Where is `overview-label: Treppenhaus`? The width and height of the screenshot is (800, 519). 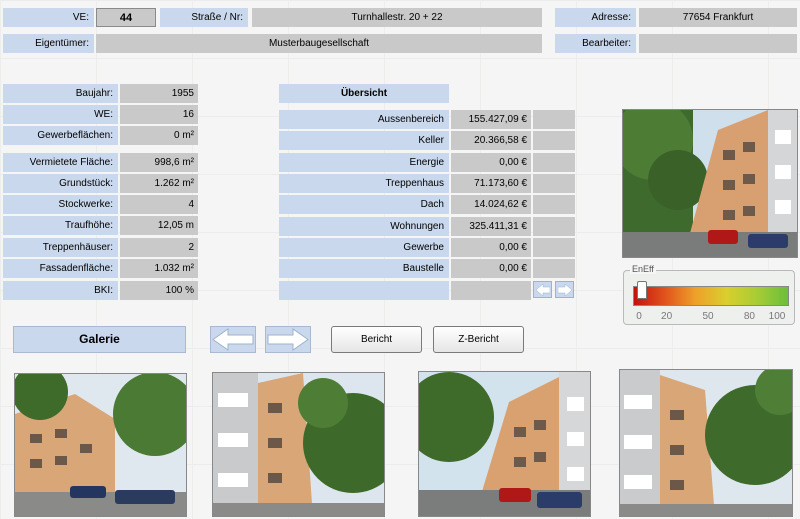 overview-label: Treppenhaus is located at coordinates (364, 183).